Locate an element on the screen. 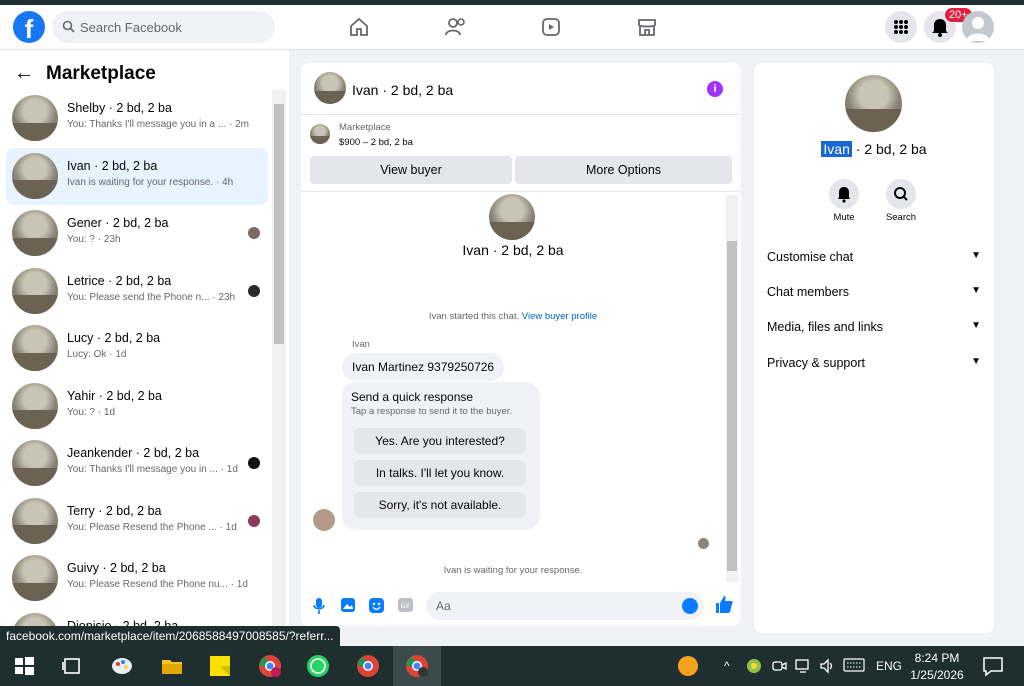 The image size is (1024, 686). row-label: Privacy & support is located at coordinates (816, 363).